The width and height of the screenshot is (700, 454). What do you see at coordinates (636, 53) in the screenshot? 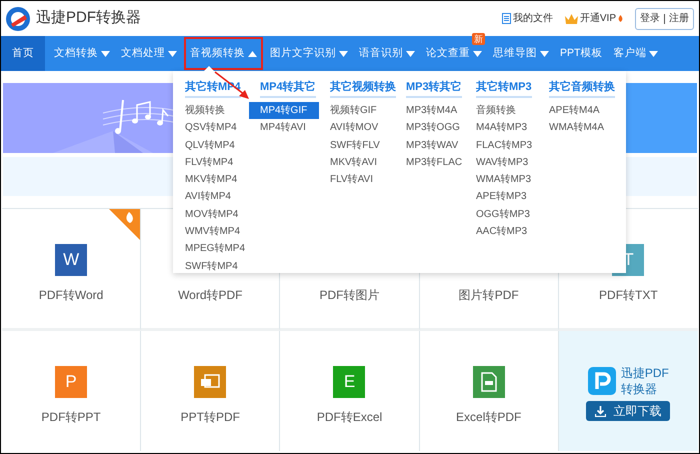
I see `nav-item: 客户端` at bounding box center [636, 53].